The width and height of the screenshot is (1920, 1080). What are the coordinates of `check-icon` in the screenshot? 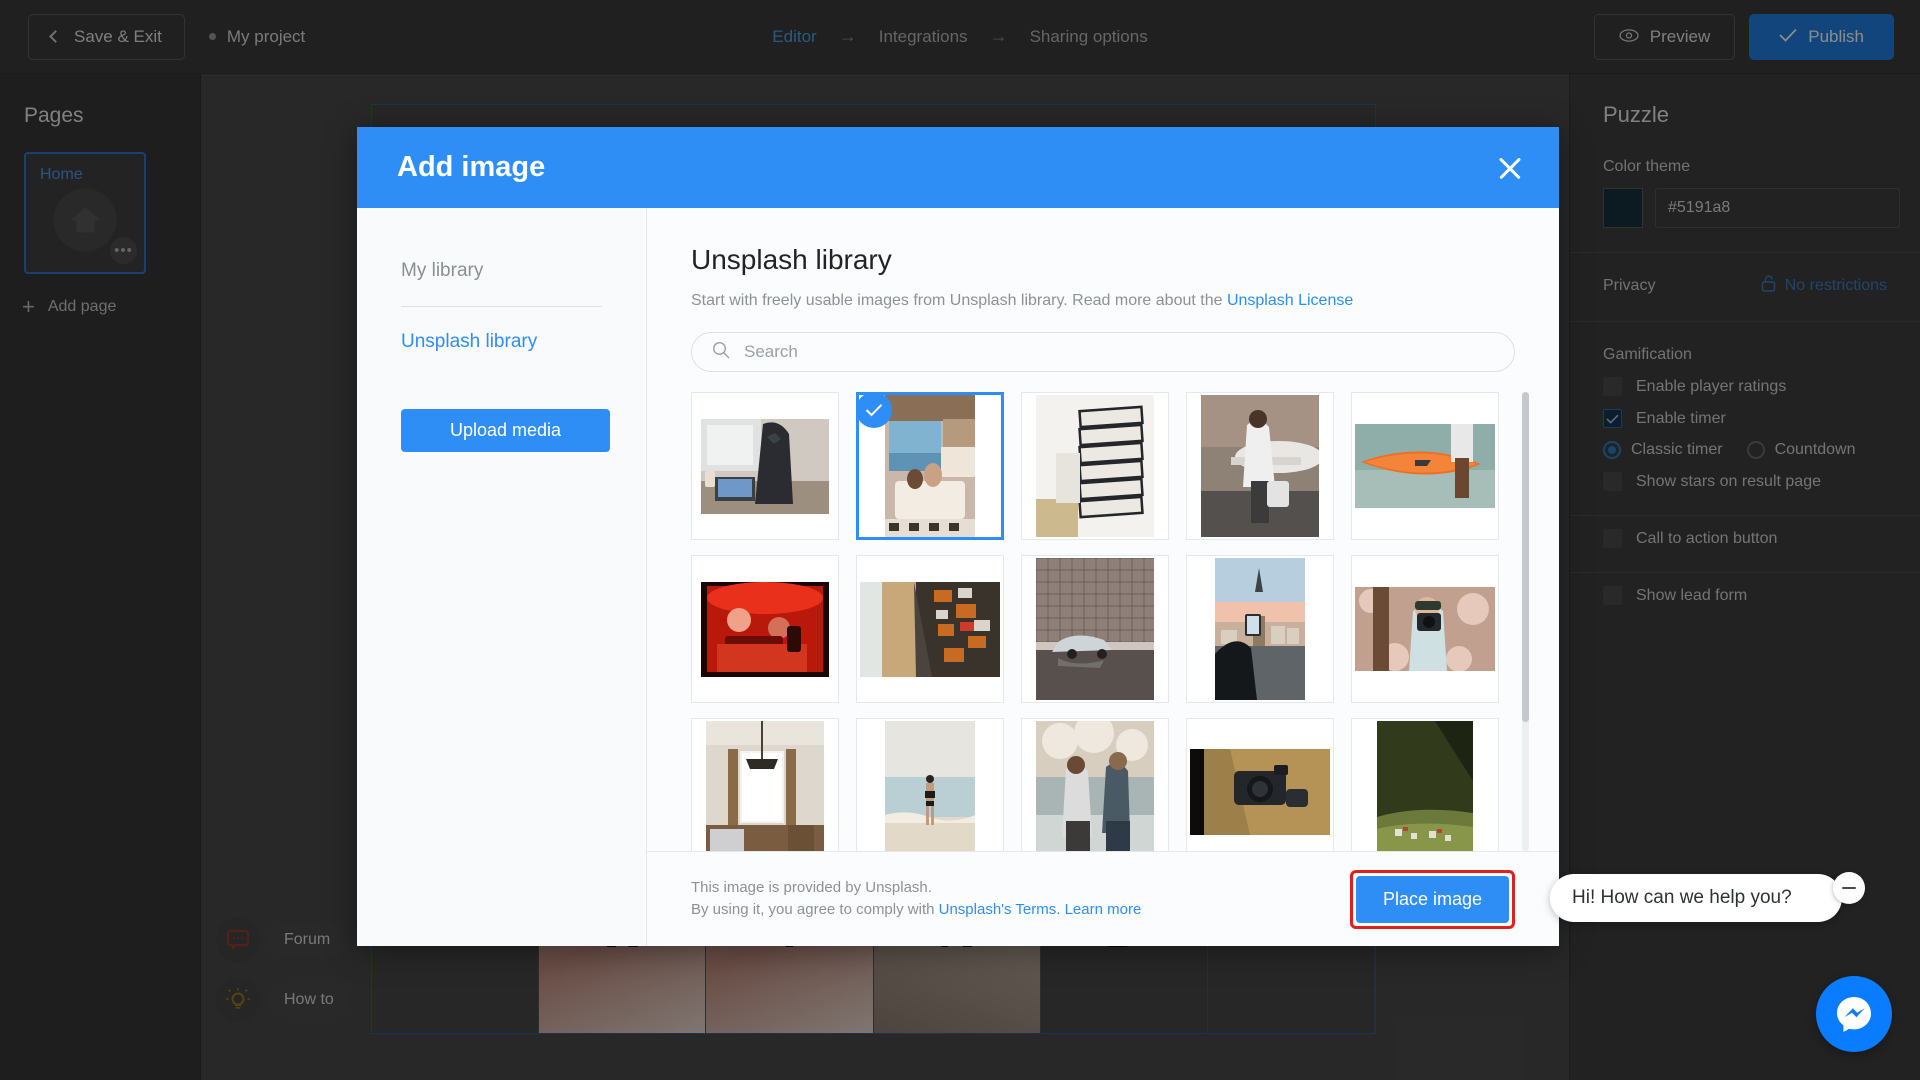 It's located at (875, 411).